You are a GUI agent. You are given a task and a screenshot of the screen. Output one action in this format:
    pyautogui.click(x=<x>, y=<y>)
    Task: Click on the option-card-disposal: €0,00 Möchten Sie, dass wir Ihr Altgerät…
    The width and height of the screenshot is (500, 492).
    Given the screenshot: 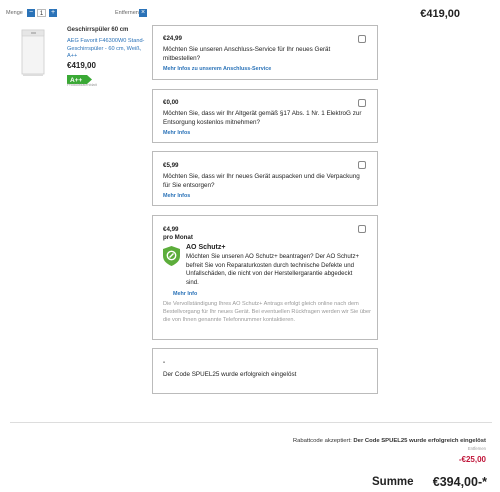 What is the action you would take?
    pyautogui.click(x=265, y=116)
    